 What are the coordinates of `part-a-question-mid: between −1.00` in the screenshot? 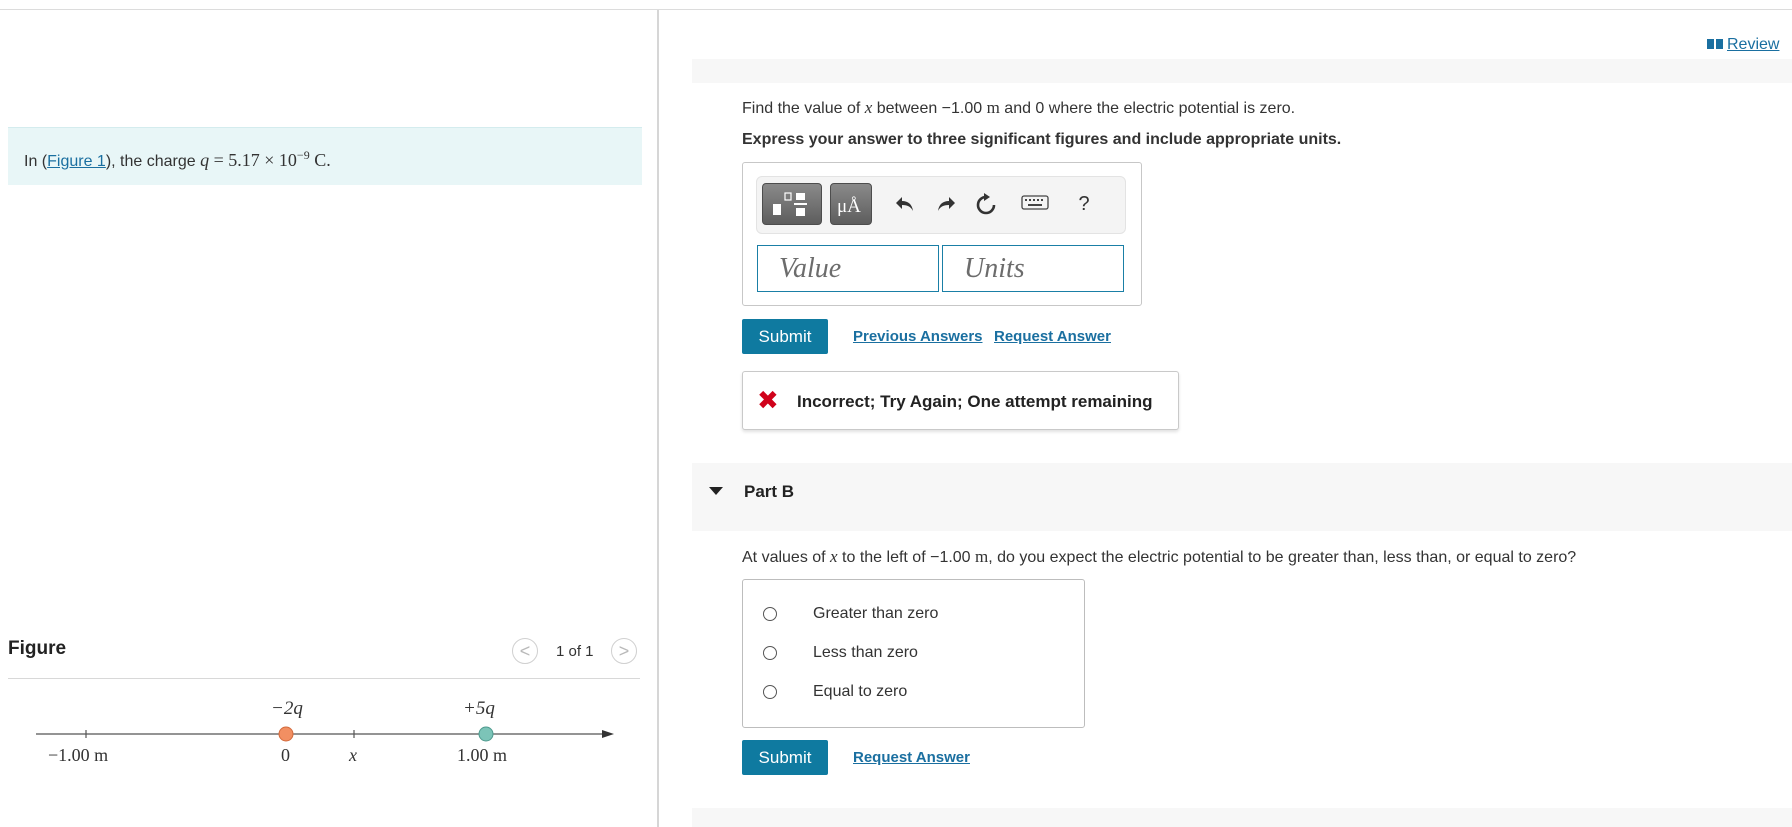 It's located at (929, 108).